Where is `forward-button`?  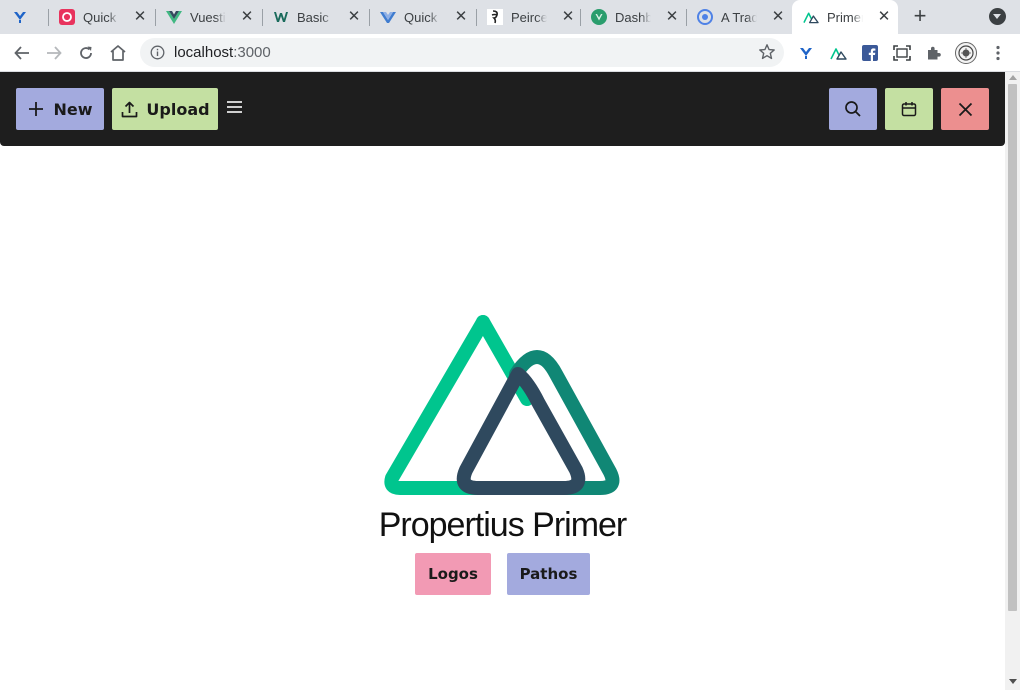 forward-button is located at coordinates (54, 53).